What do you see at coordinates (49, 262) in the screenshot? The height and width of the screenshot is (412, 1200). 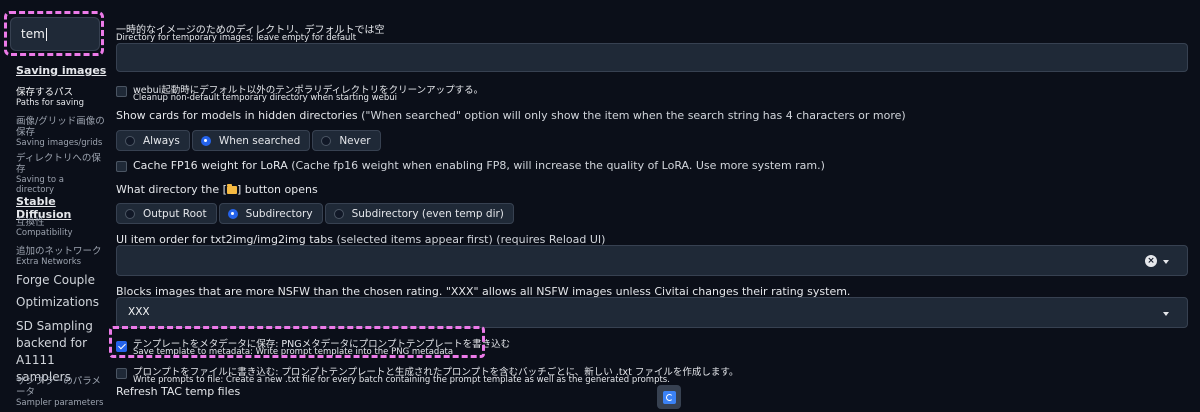 I see `sidebar-item-label-en: Extra Networks` at bounding box center [49, 262].